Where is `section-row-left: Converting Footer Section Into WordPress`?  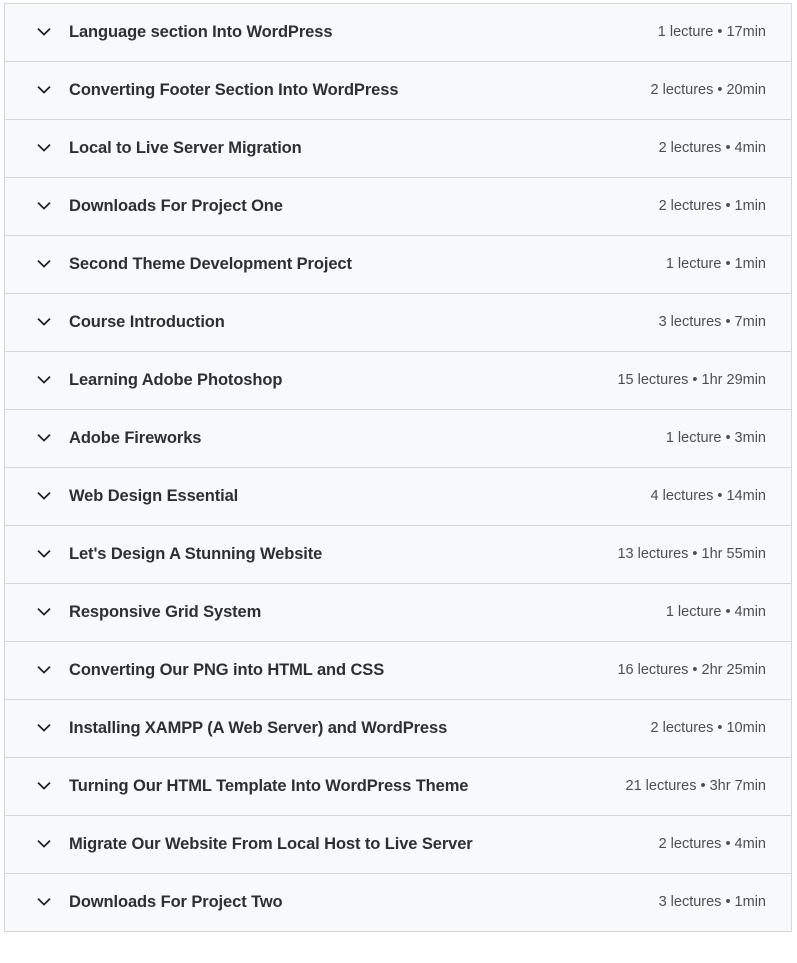
section-row-left: Converting Footer Section Into WordPress is located at coordinates (333, 91).